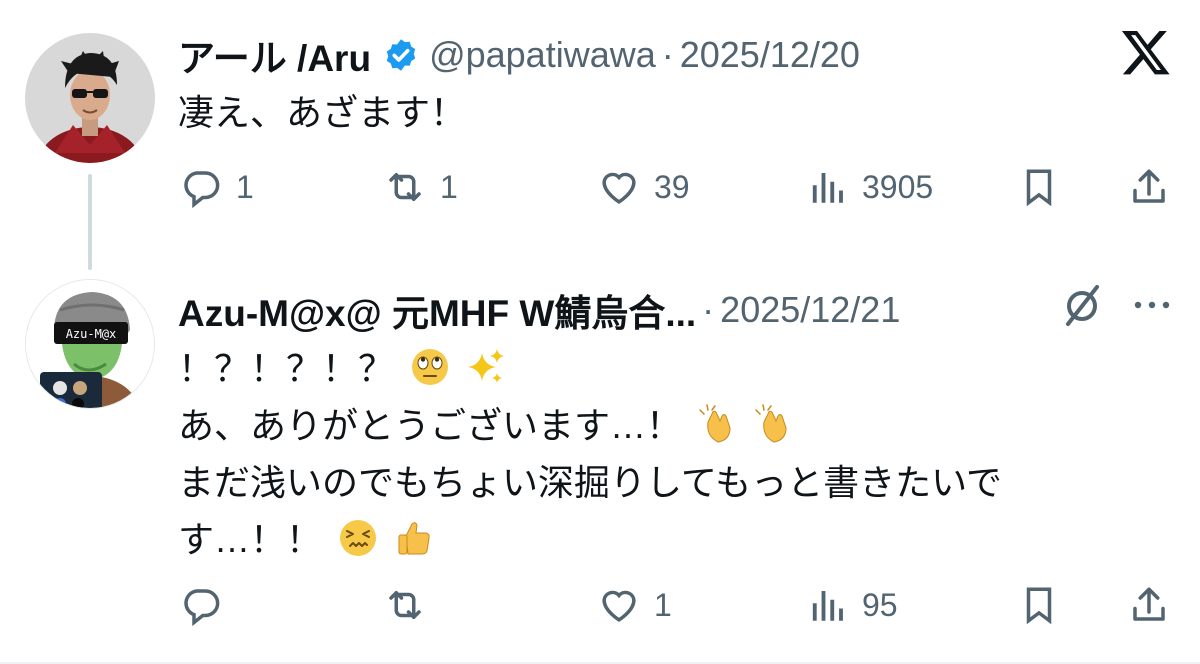 The width and height of the screenshot is (1200, 664). I want to click on author-avatar: Azu-M@x, so click(90, 344).